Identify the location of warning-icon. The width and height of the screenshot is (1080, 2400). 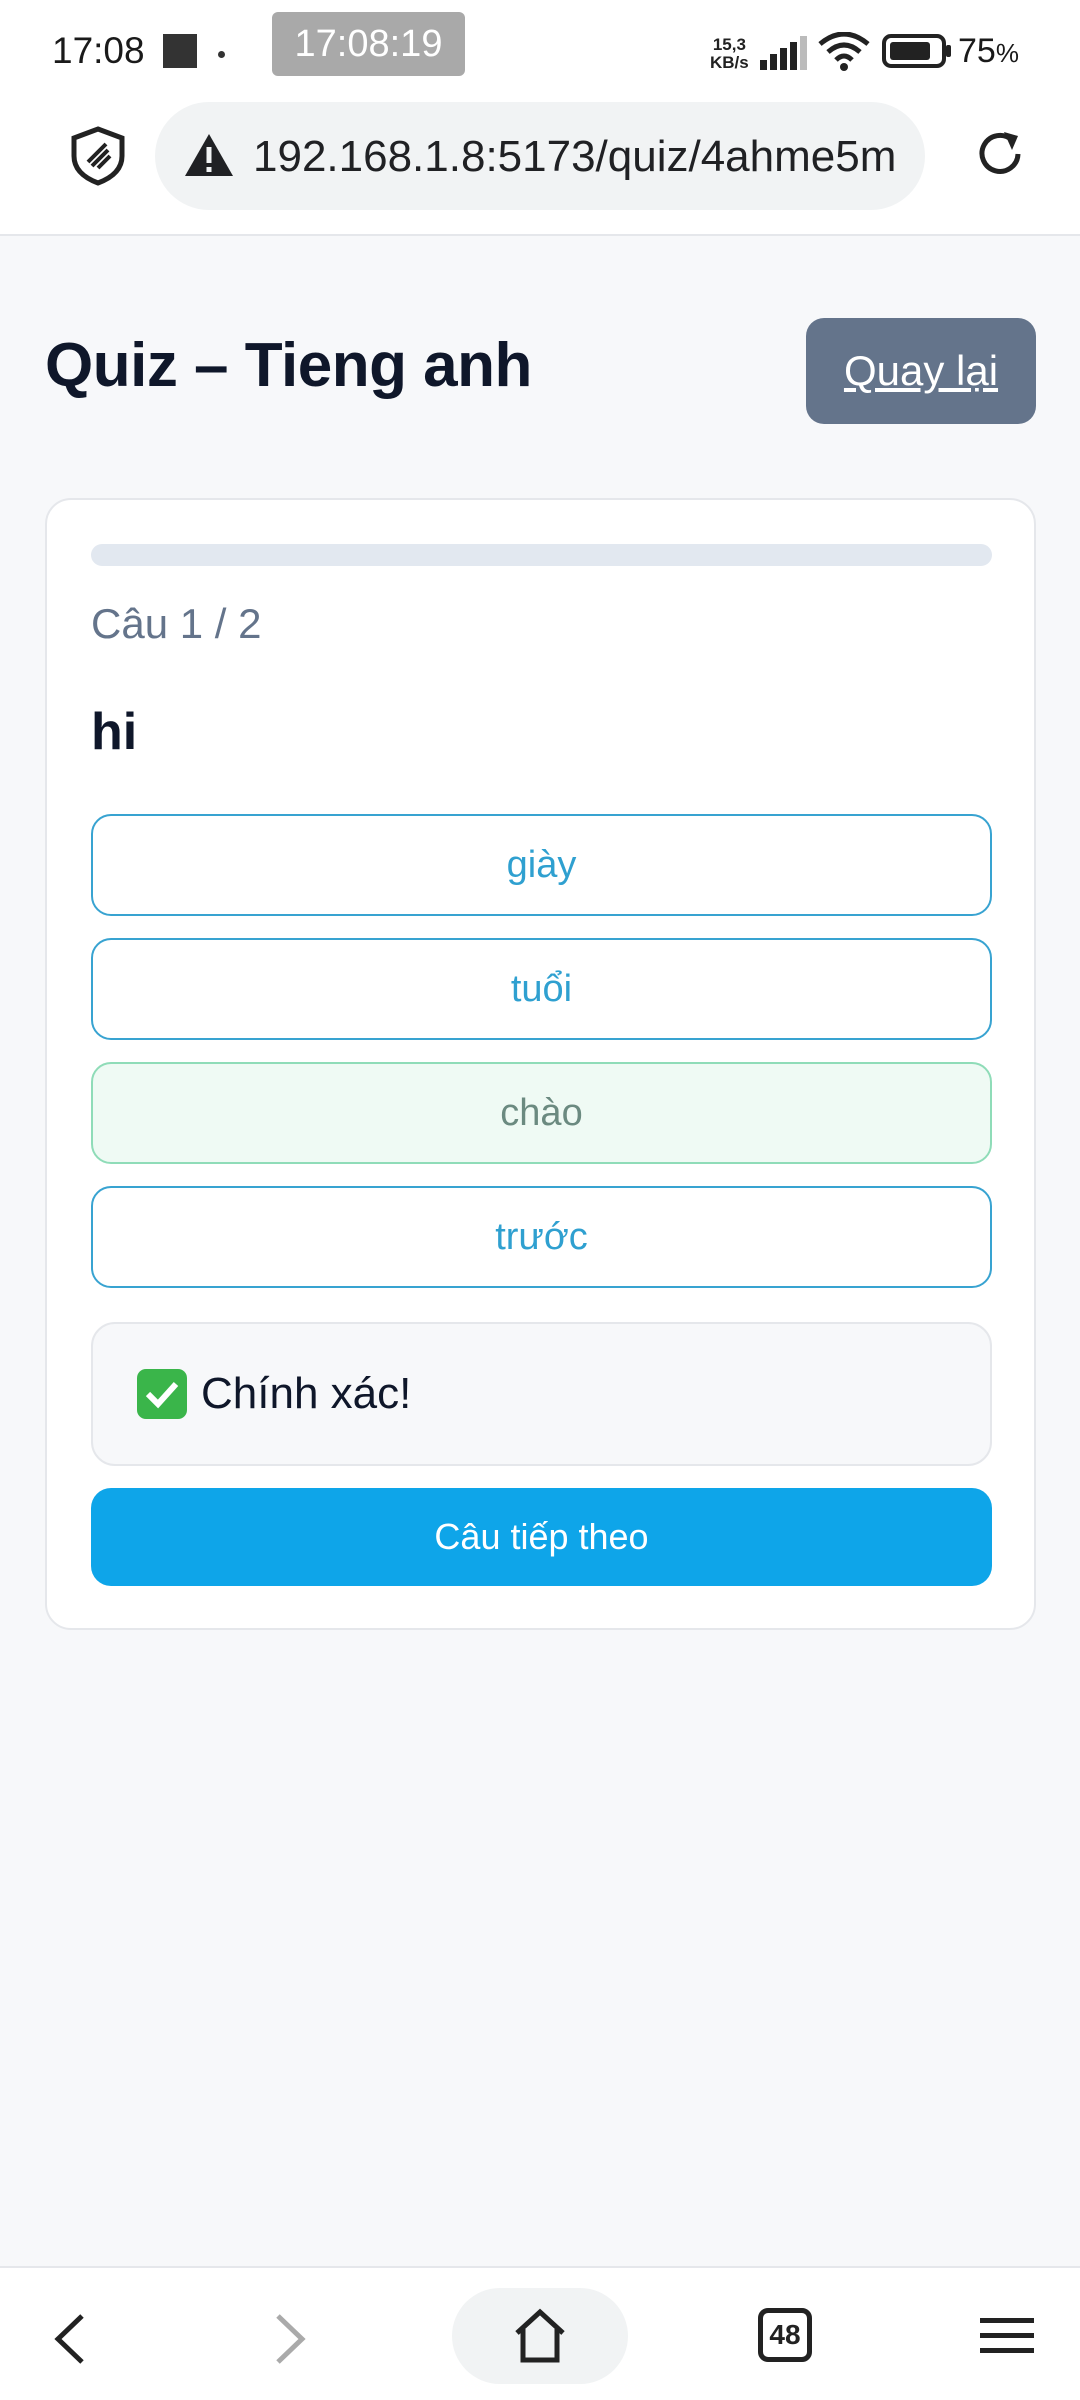
(209, 155).